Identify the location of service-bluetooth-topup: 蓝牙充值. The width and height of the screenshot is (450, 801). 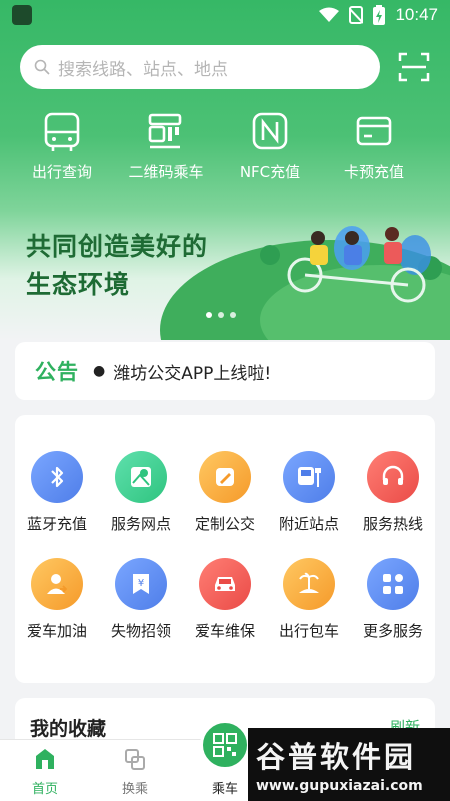
(57, 492).